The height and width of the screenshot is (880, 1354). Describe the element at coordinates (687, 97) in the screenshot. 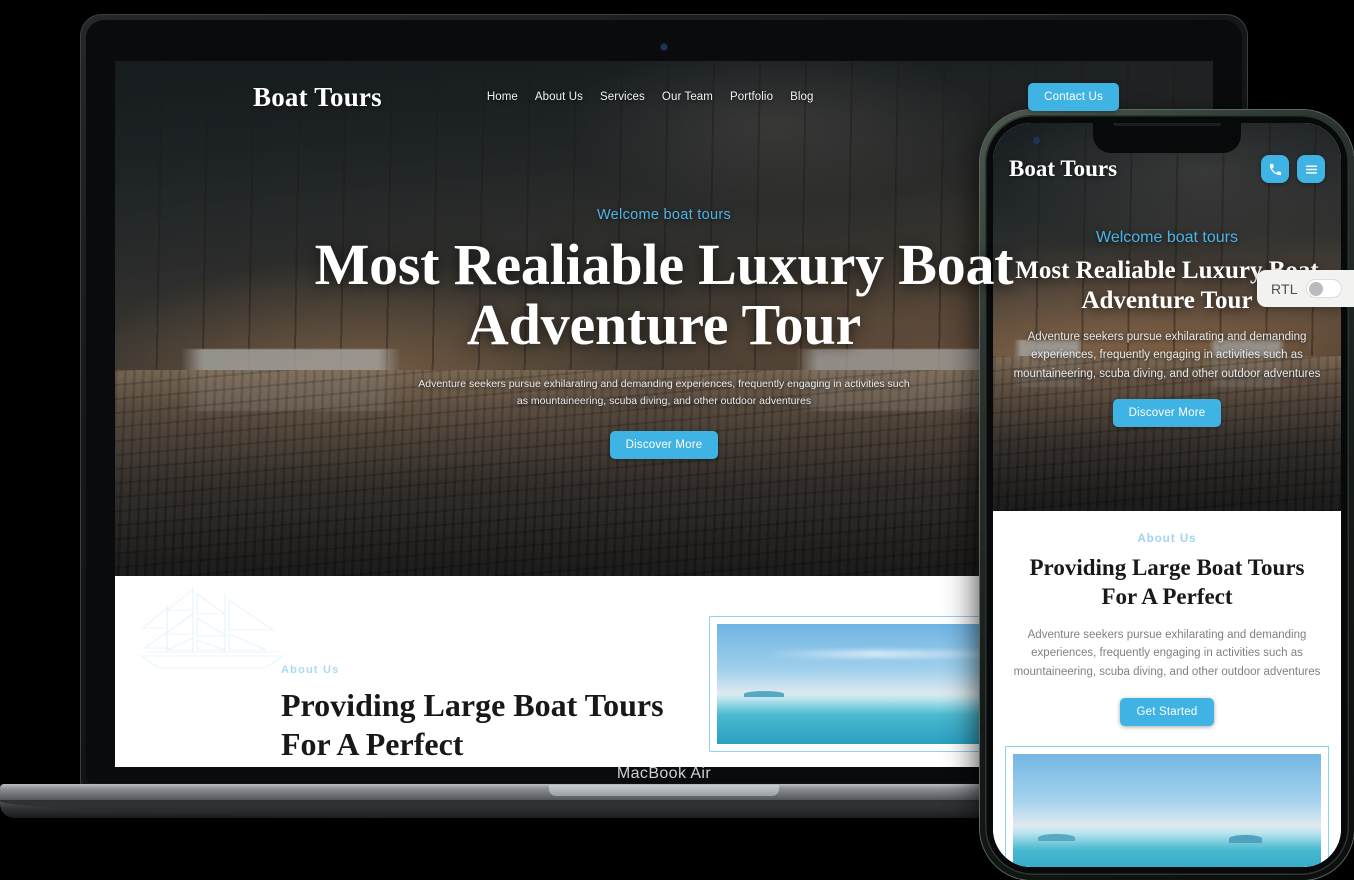

I see `nav-item-our-team: Our Team` at that location.